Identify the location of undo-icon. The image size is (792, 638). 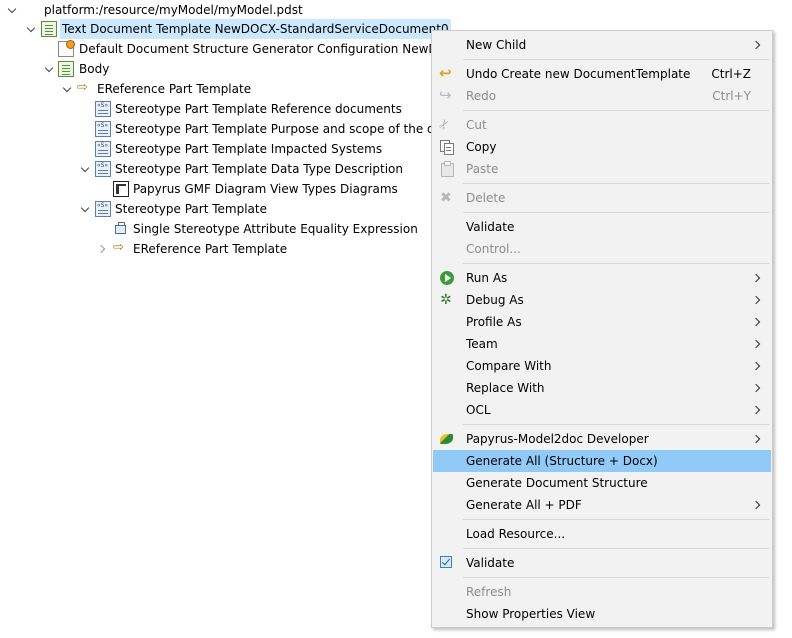
(447, 73).